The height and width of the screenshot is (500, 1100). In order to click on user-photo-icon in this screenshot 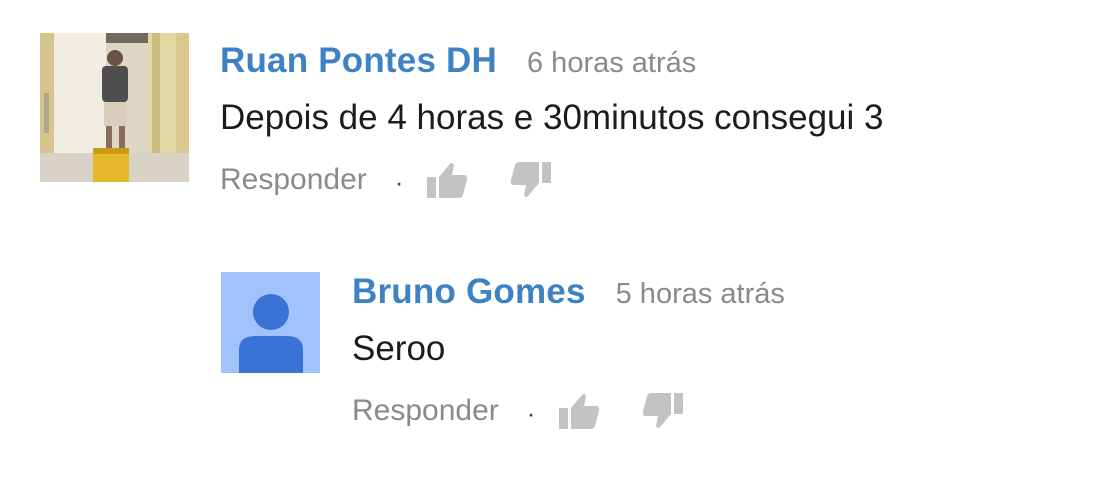, I will do `click(114, 107)`.